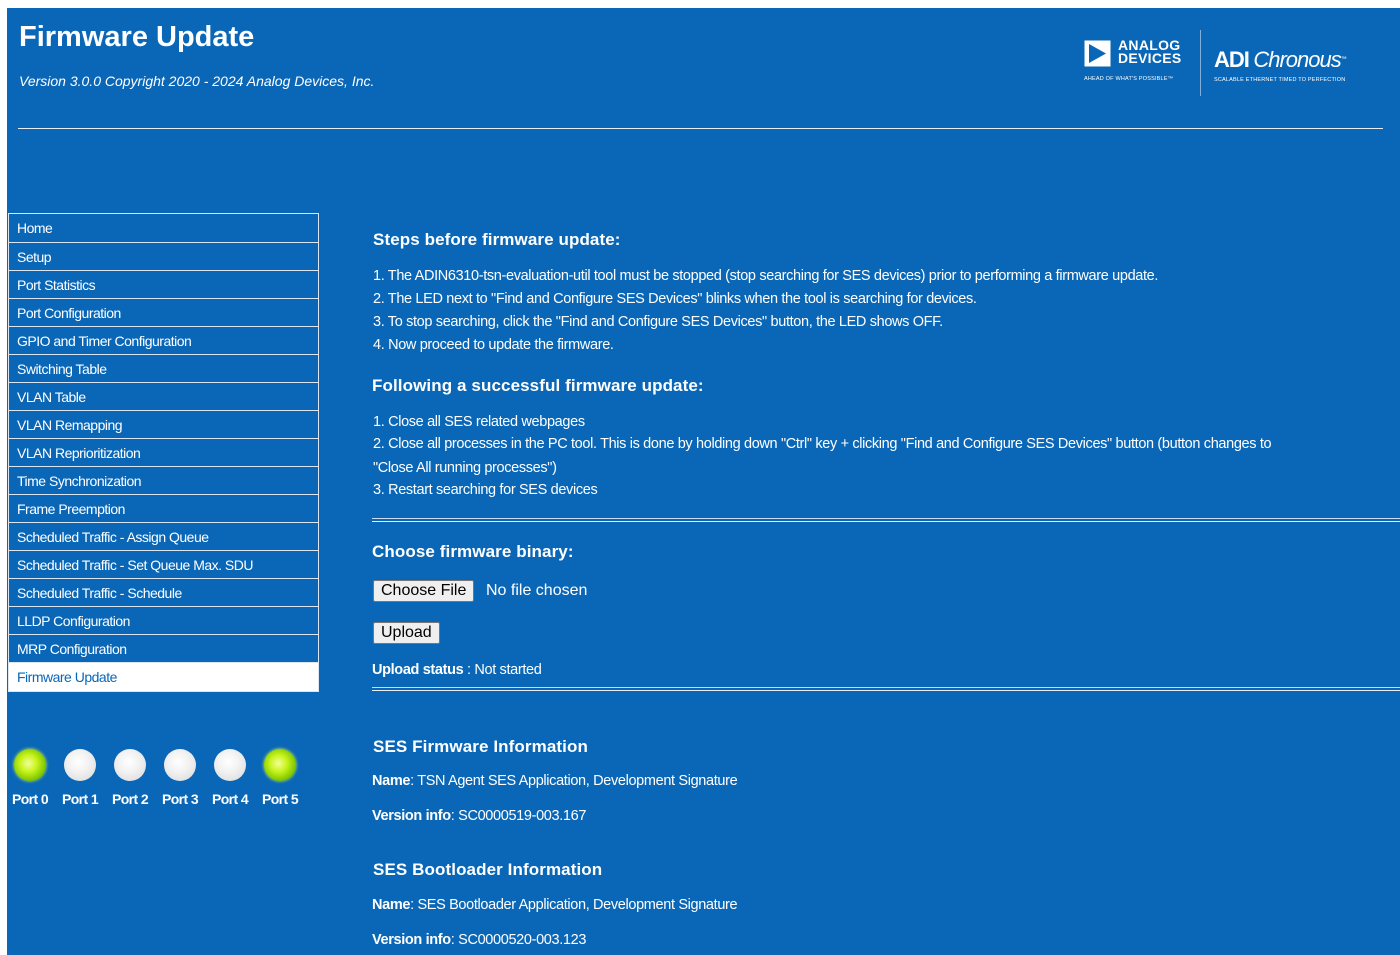 This screenshot has width=1400, height=955. I want to click on steps-before-item: 4. Now proceed to update the firmware., so click(493, 345).